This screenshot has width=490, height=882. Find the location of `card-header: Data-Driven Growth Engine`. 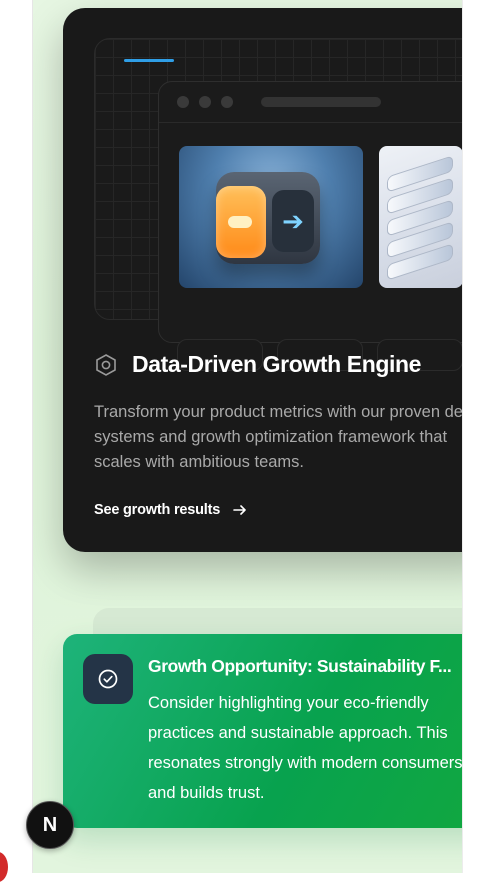

card-header: Data-Driven Growth Engine is located at coordinates (257, 364).